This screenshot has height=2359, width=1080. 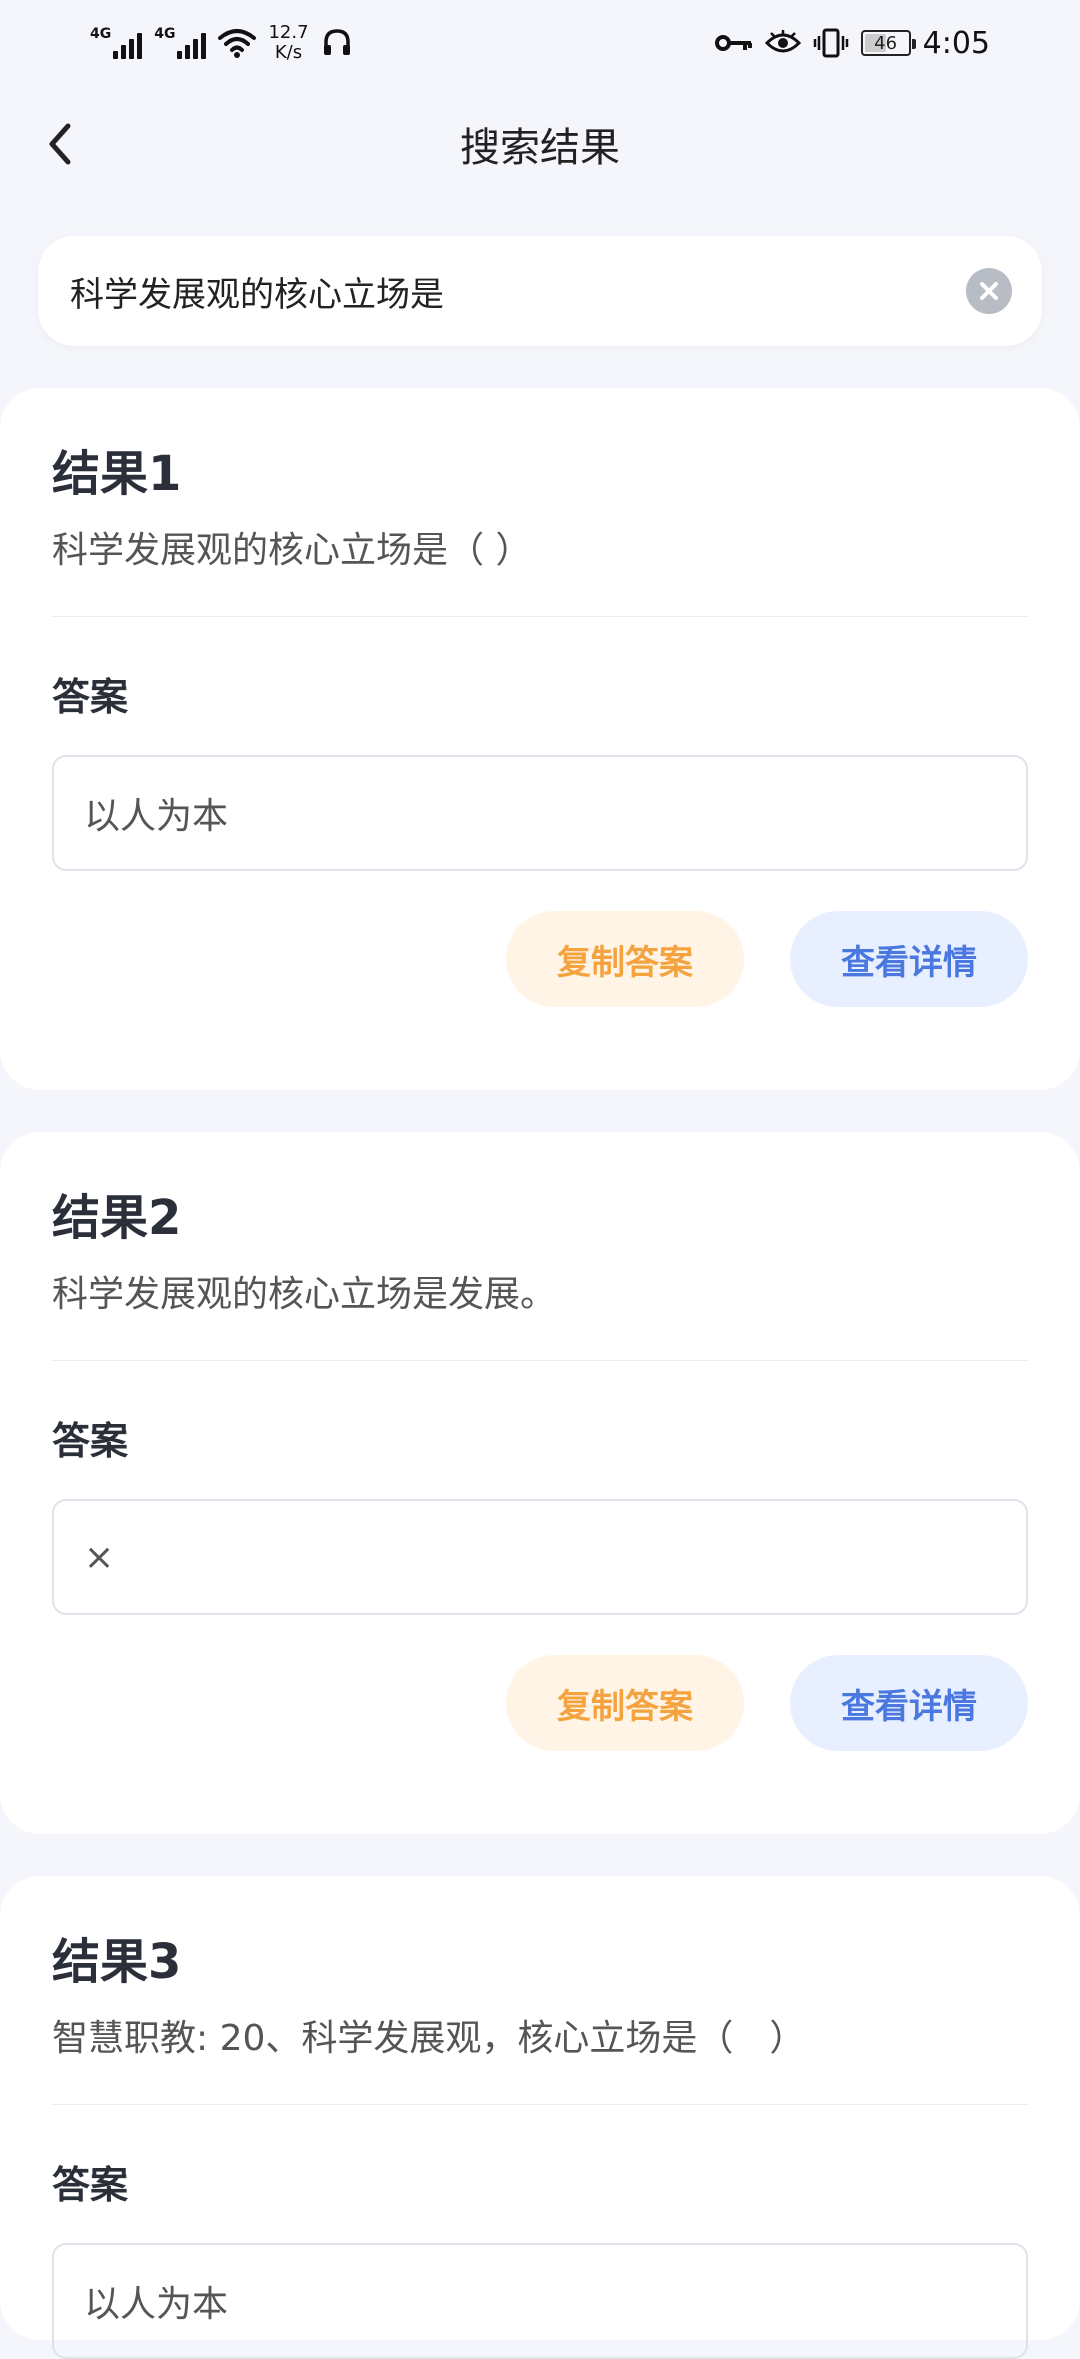 What do you see at coordinates (540, 1557) in the screenshot?
I see `answer-box: ×` at bounding box center [540, 1557].